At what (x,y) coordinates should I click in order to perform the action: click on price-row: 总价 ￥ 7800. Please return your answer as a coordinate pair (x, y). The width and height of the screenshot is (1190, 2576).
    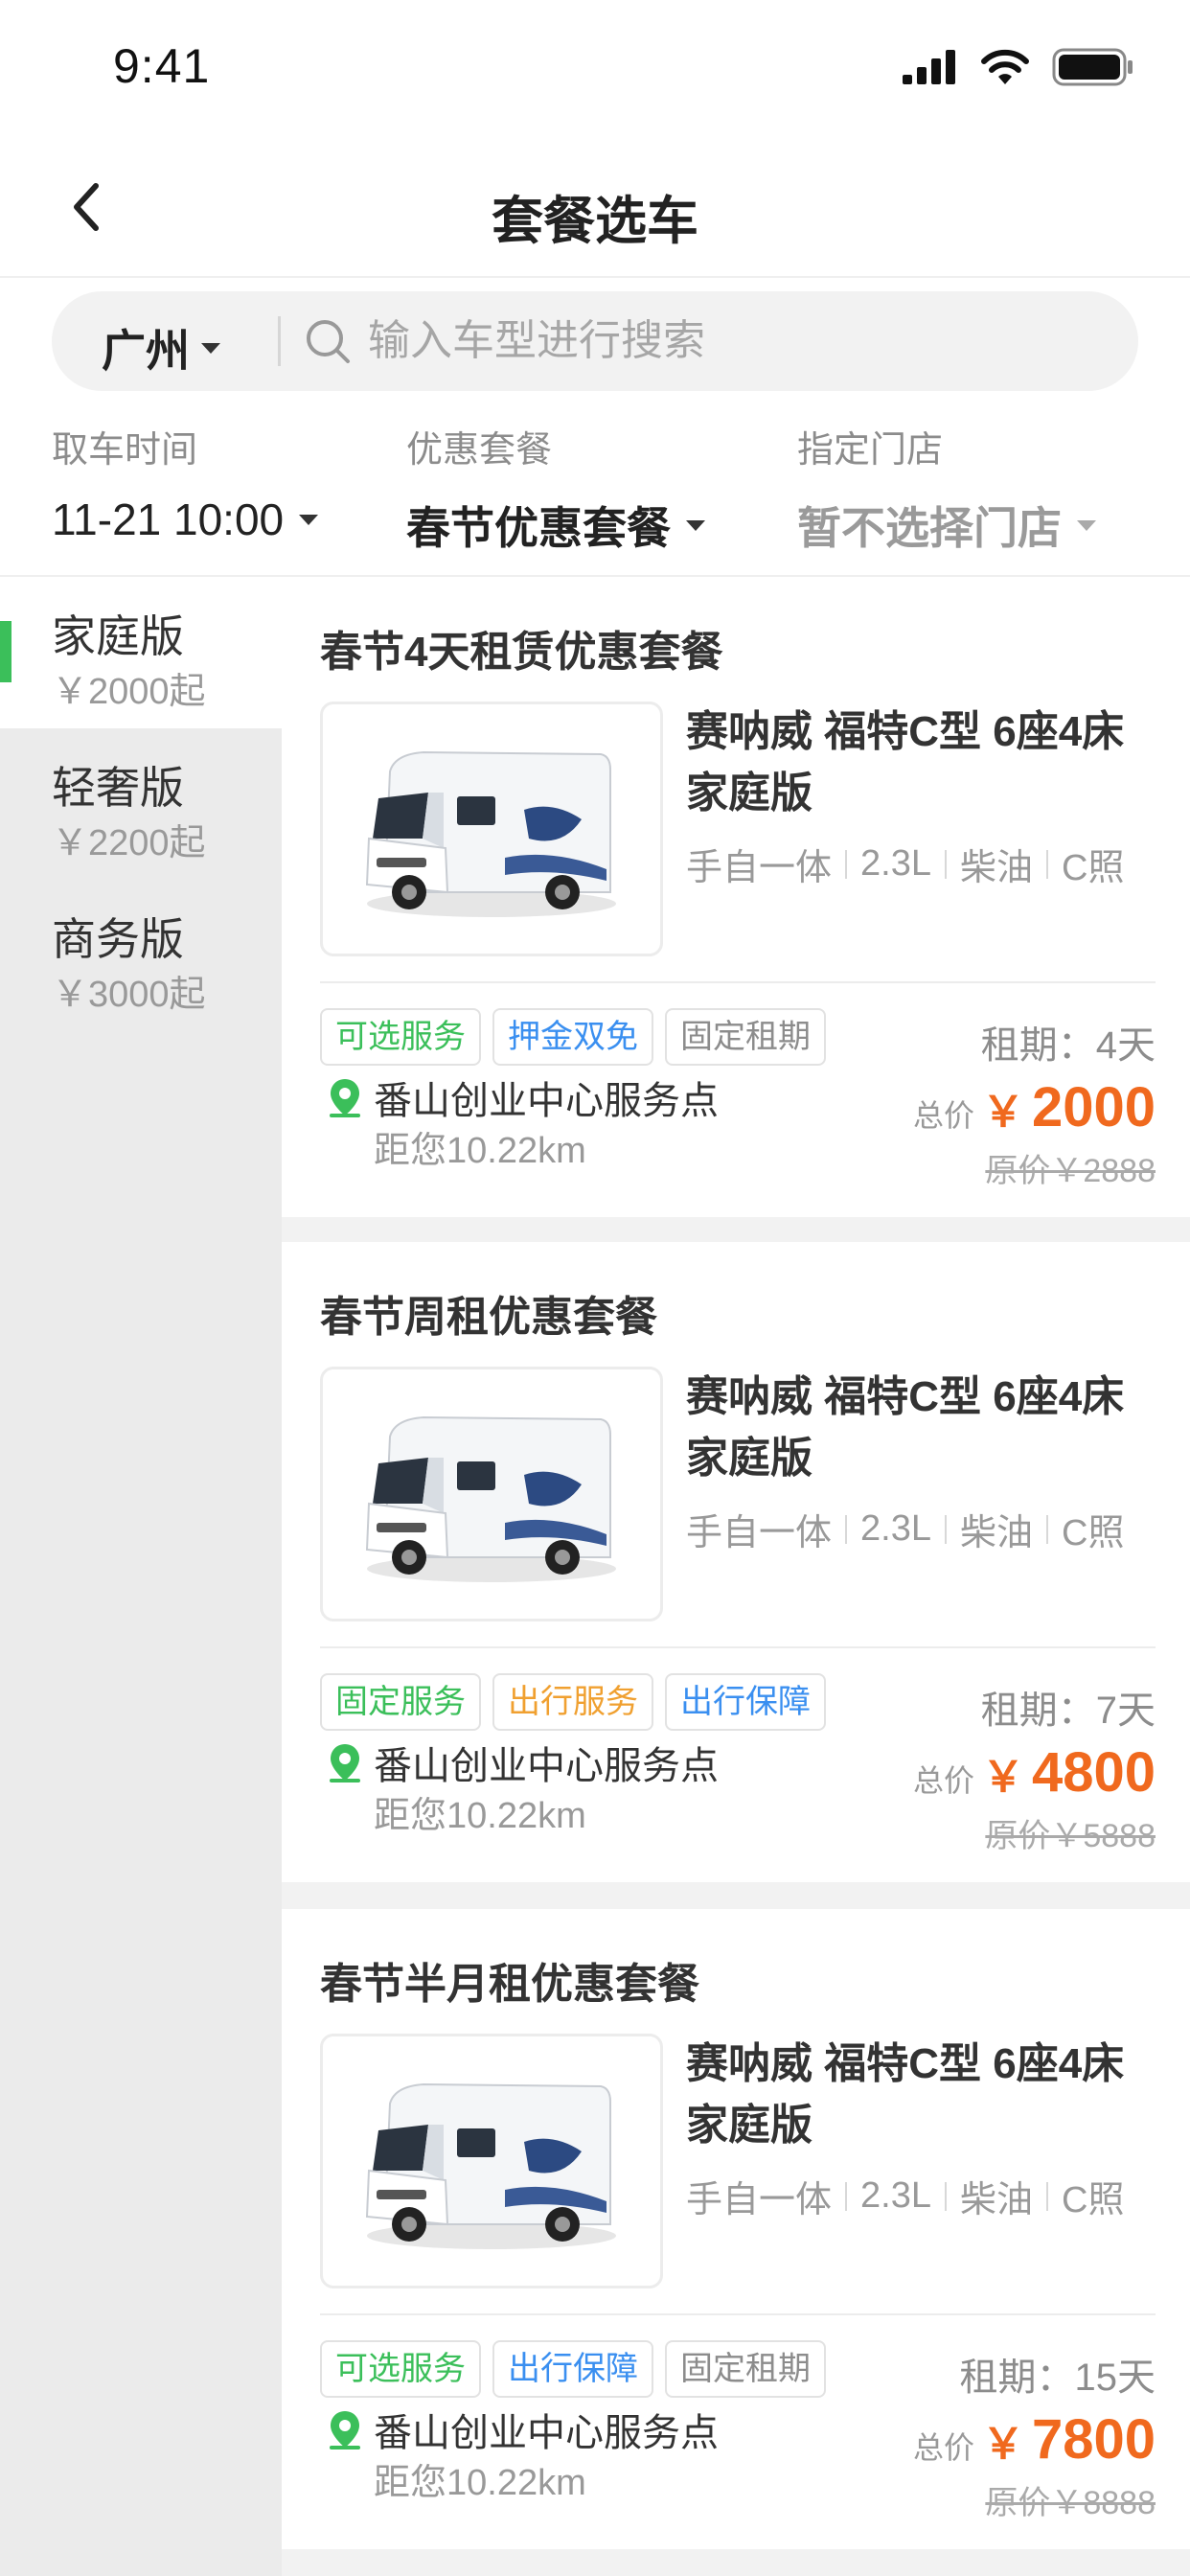
    Looking at the image, I should click on (1035, 2439).